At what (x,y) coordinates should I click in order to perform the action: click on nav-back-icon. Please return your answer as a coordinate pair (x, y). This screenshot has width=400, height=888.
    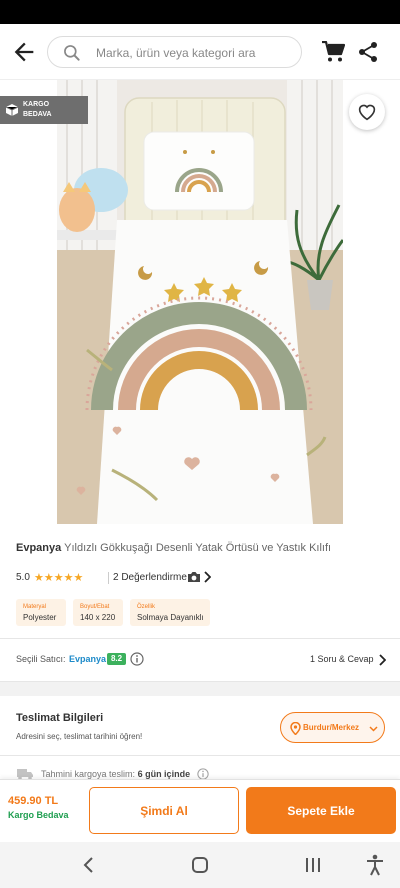
    Looking at the image, I should click on (88, 865).